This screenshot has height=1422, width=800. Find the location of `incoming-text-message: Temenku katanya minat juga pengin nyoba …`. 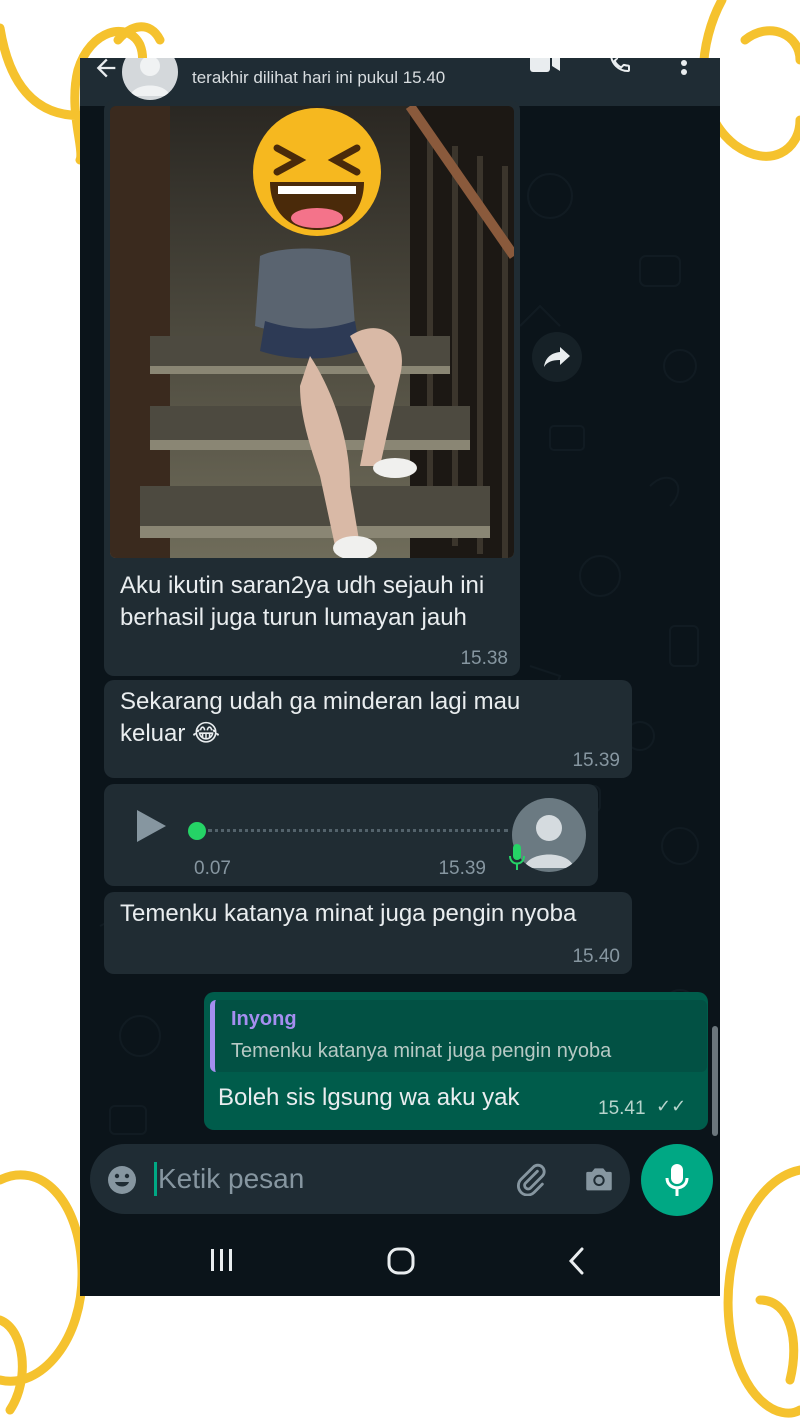

incoming-text-message: Temenku katanya minat juga pengin nyoba … is located at coordinates (368, 933).